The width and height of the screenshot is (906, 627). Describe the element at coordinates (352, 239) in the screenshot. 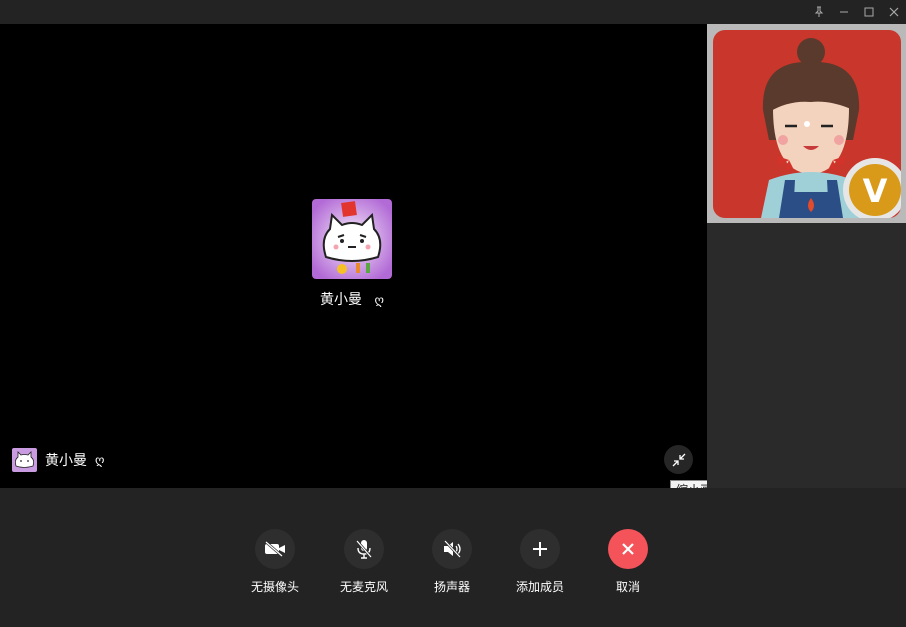

I see `caller-avatar` at that location.